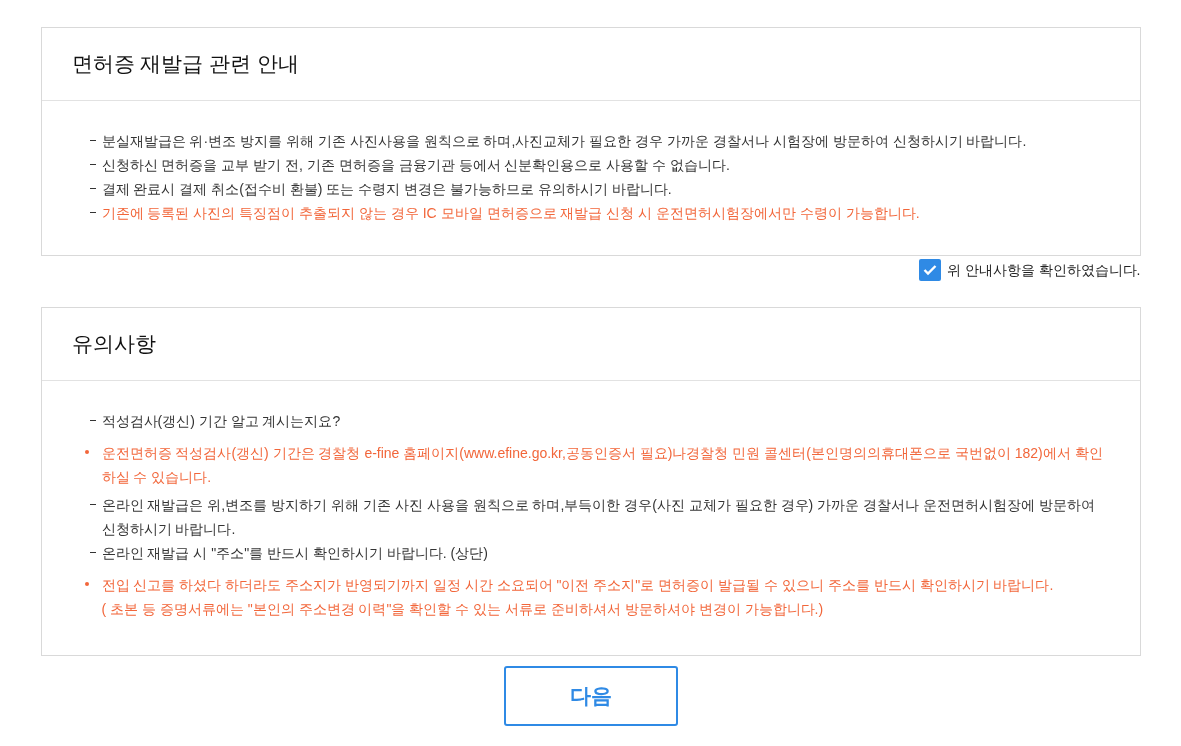 The image size is (1181, 746). Describe the element at coordinates (415, 165) in the screenshot. I see `notice-text: 신청하신 면허증을 교부 받기 전, 기존 면허증을 금융기관 등에서 신분확인용으로 사용할 수 없습니다.` at that location.